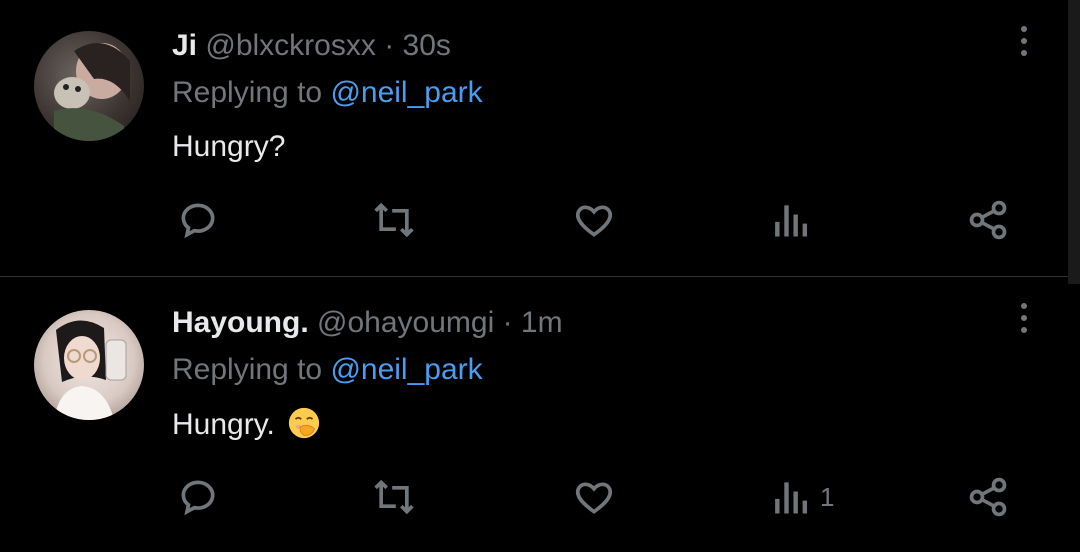 The image size is (1080, 552). Describe the element at coordinates (827, 496) in the screenshot. I see `views-count: 1` at that location.